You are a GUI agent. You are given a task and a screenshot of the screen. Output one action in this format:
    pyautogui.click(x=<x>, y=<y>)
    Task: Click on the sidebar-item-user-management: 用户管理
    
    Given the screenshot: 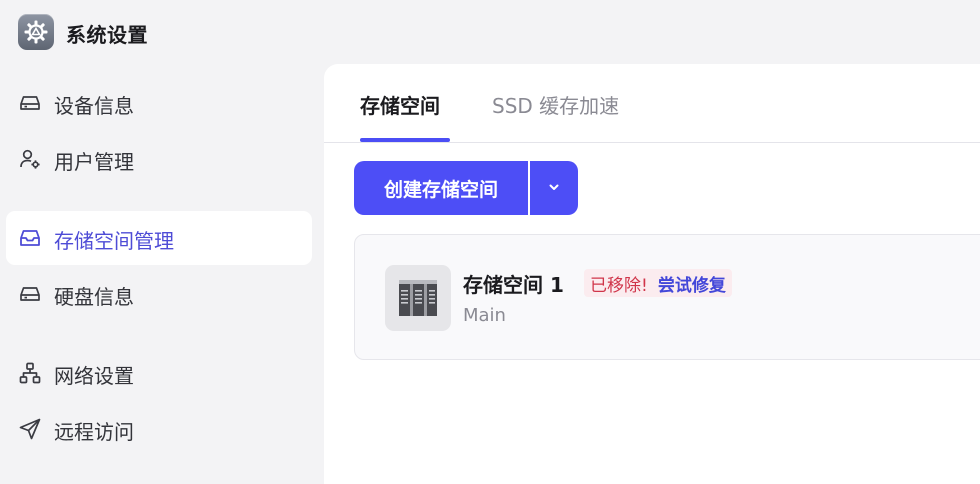 What is the action you would take?
    pyautogui.click(x=159, y=159)
    